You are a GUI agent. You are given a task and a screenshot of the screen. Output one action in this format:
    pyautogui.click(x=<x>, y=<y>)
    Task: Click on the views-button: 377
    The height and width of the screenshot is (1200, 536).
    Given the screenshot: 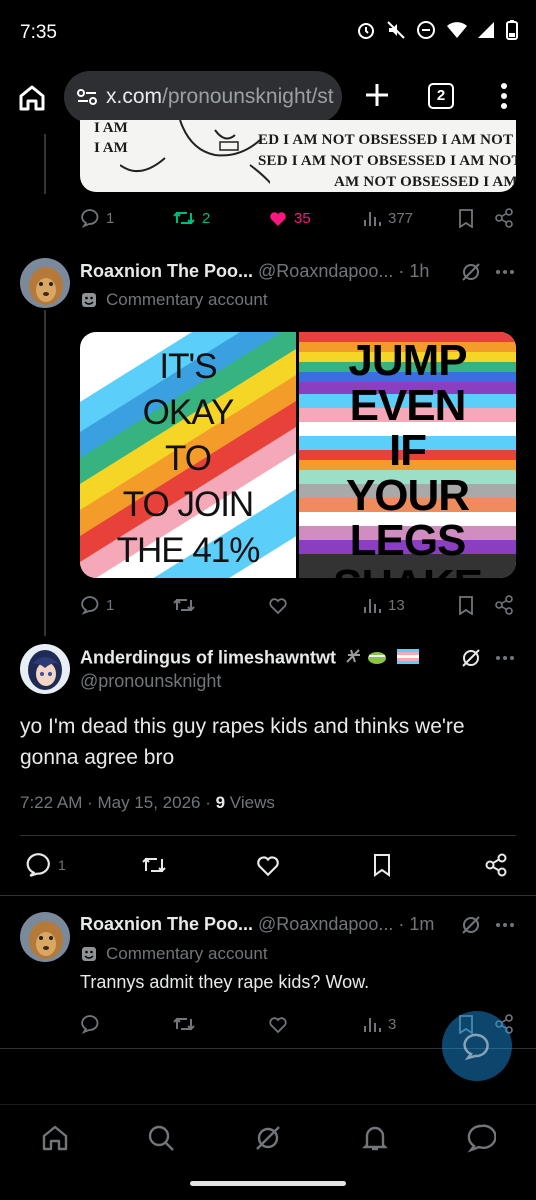 What is the action you would take?
    pyautogui.click(x=387, y=218)
    